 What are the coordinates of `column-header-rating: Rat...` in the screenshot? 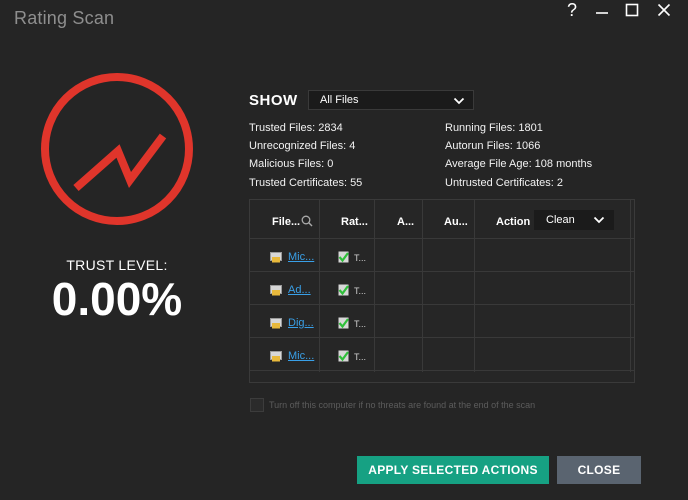 It's located at (354, 222).